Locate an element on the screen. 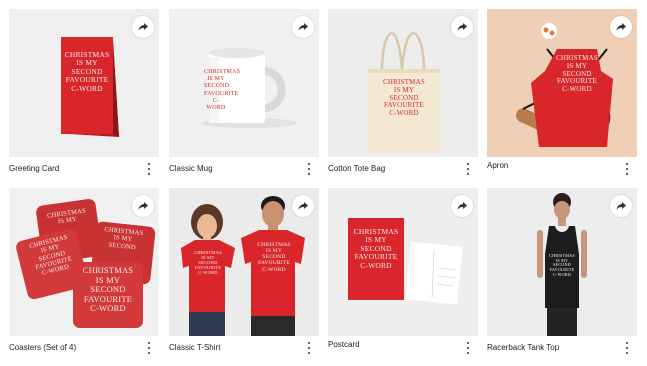 This screenshot has width=647, height=366. product-meta: Coasters (Set of 4) is located at coordinates (84, 347).